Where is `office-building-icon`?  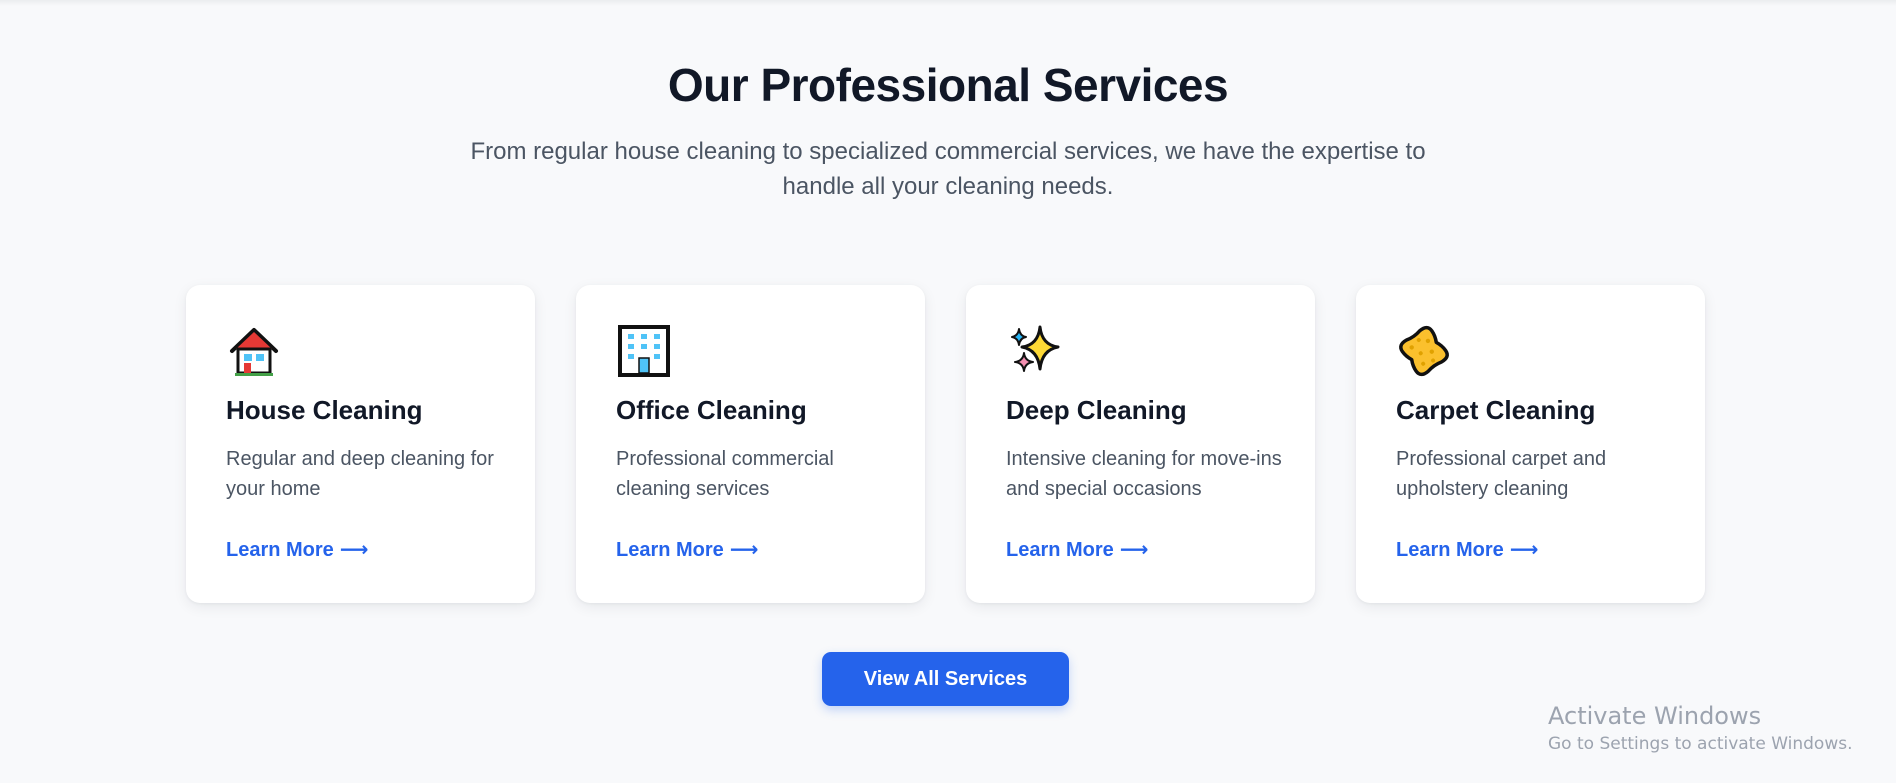 office-building-icon is located at coordinates (644, 351).